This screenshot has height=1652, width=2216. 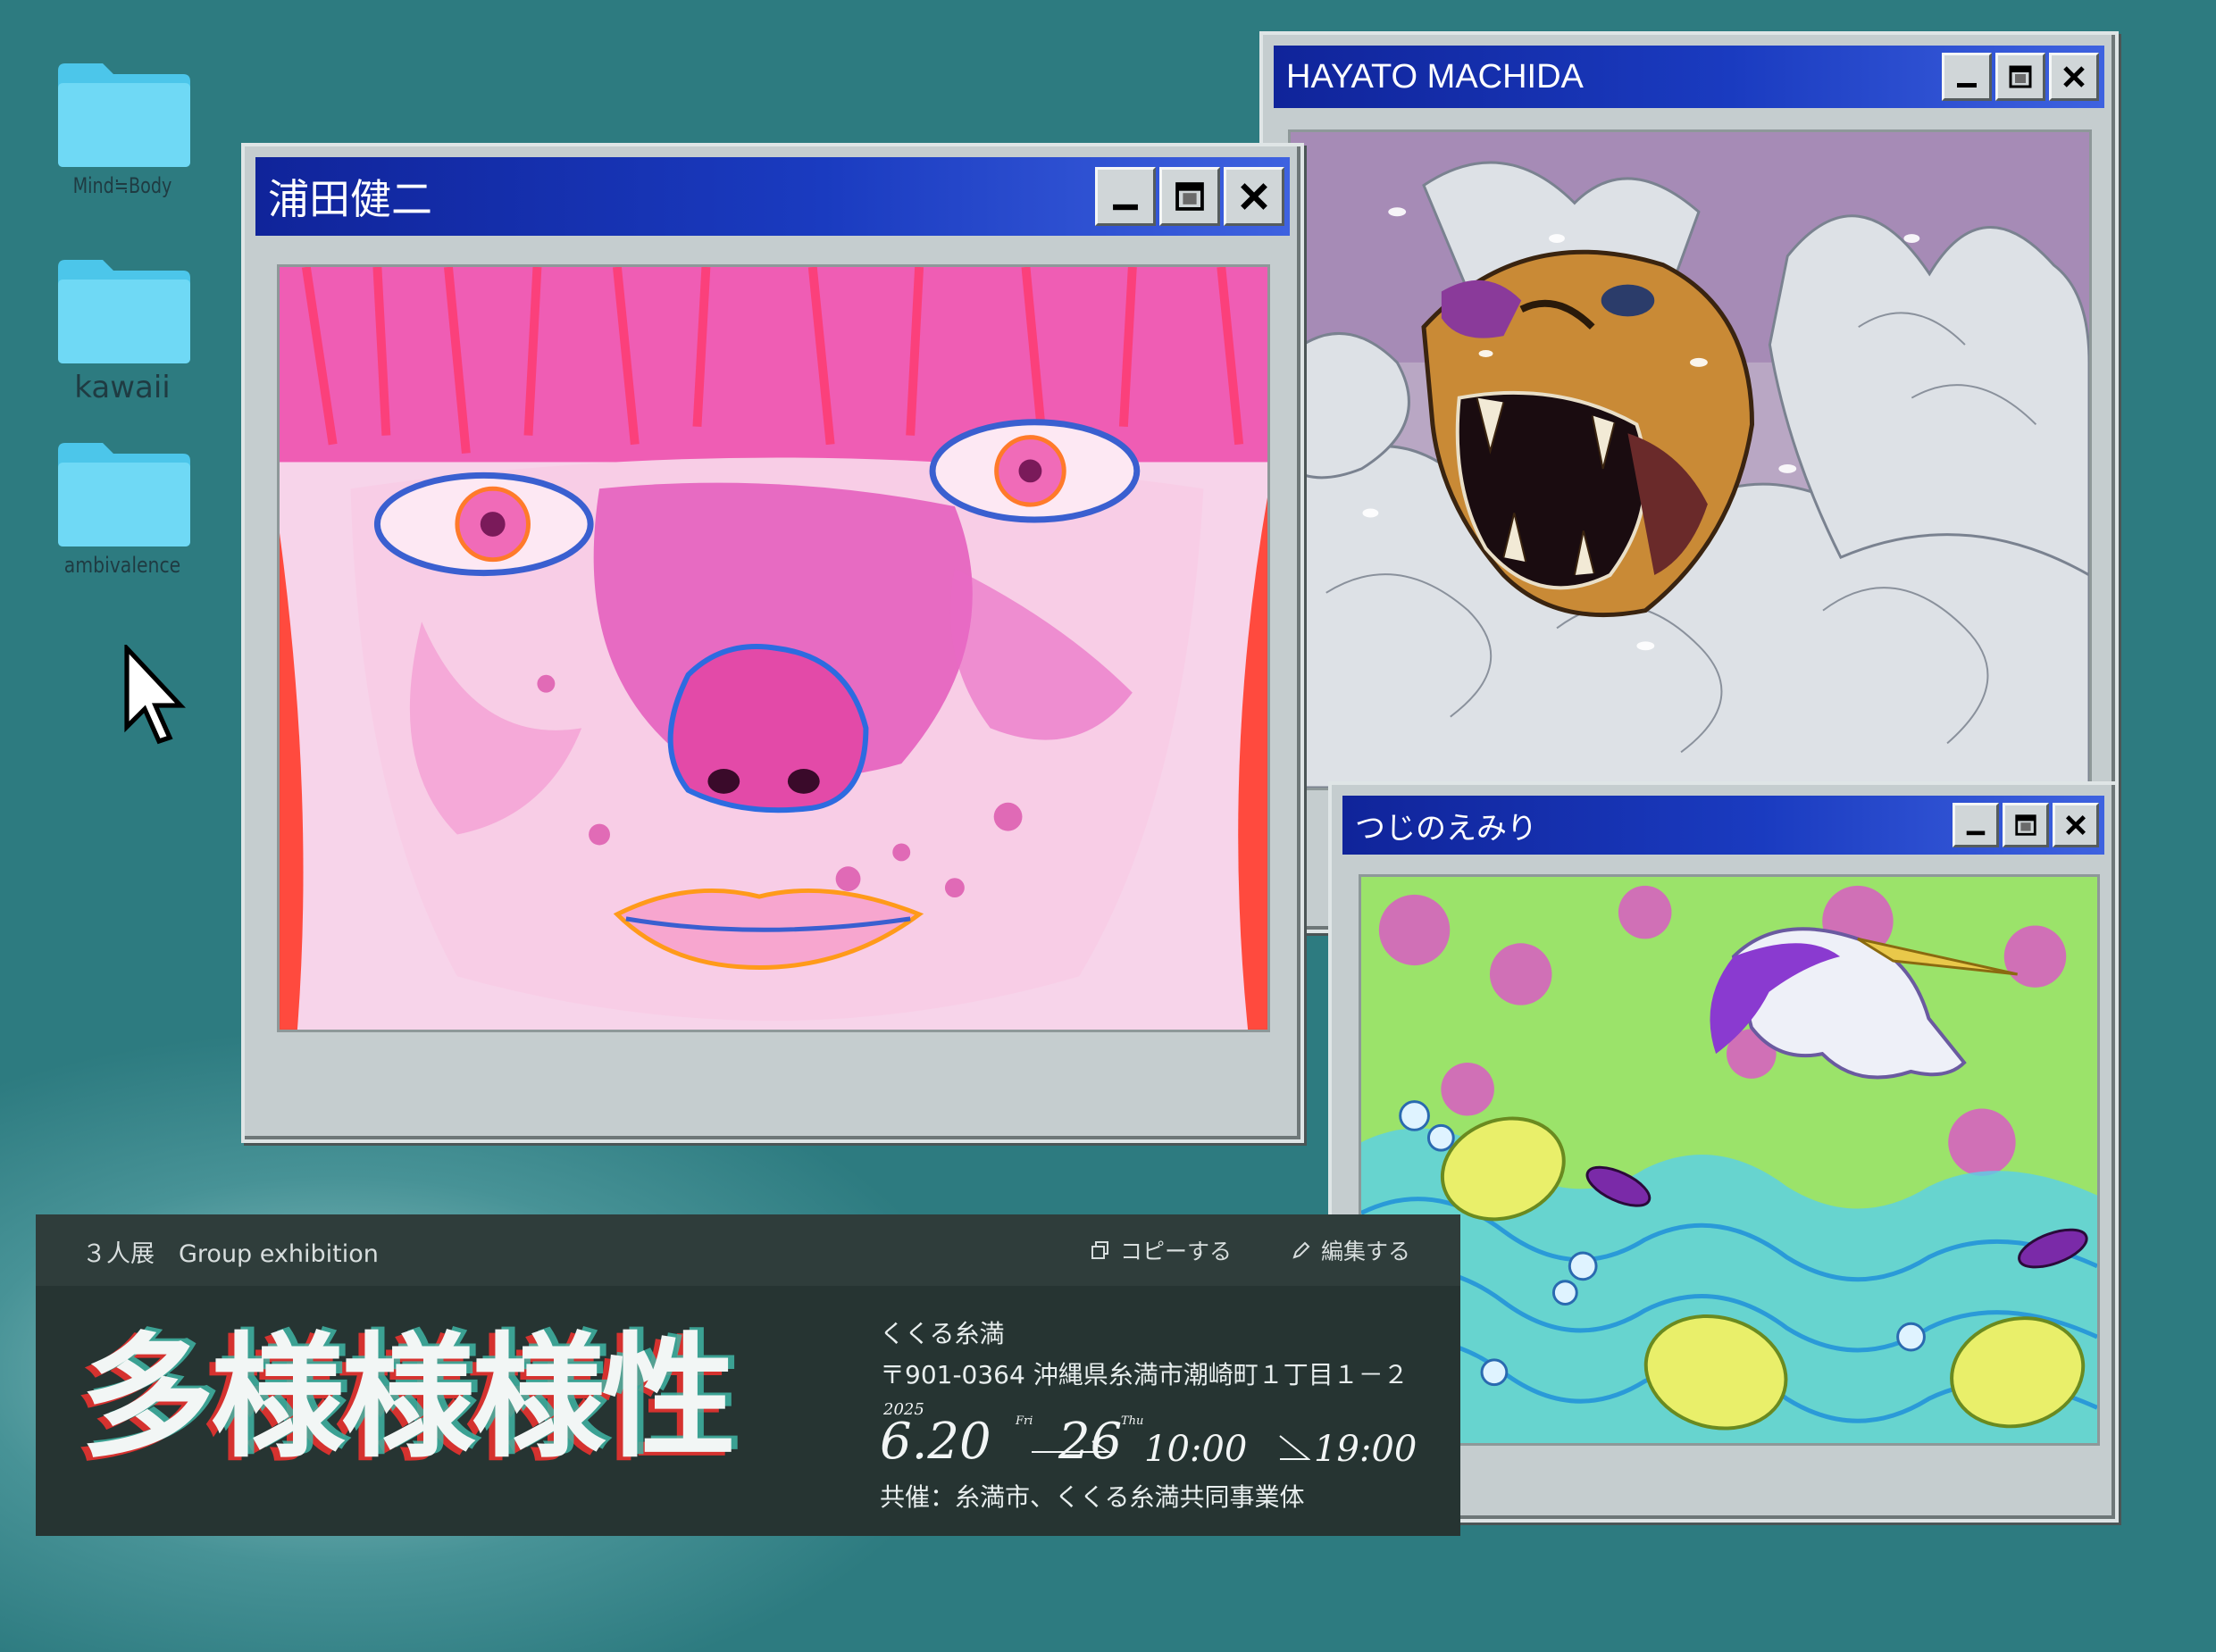 I want to click on folder-mind-body: Mind≒Body, so click(x=122, y=128).